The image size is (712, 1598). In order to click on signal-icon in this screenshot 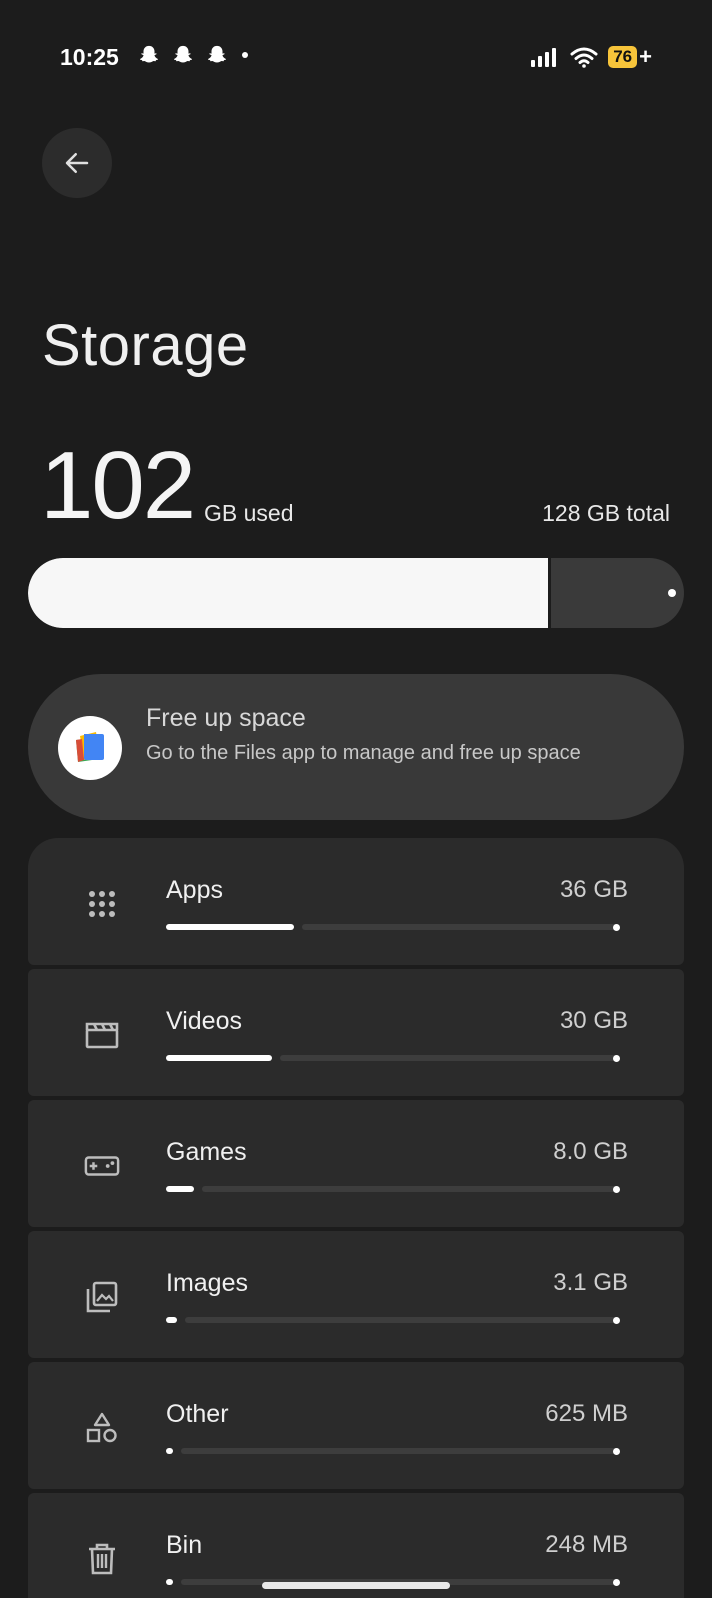, I will do `click(544, 57)`.